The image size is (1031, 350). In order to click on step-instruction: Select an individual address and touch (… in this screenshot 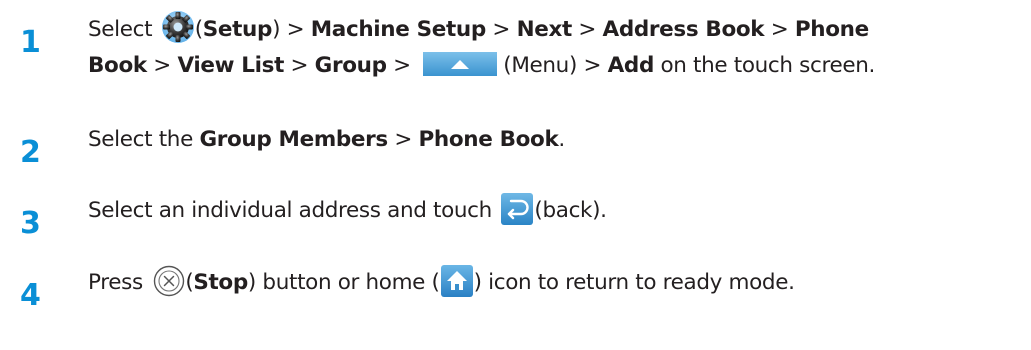, I will do `click(556, 211)`.